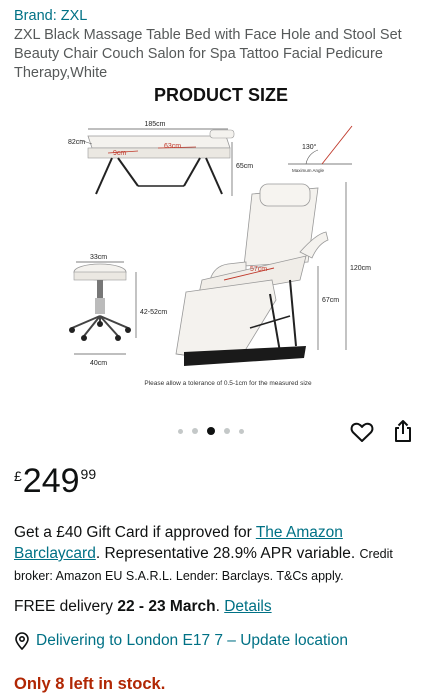  Describe the element at coordinates (258, 269) in the screenshot. I see `dim-seat: 57cm` at that location.